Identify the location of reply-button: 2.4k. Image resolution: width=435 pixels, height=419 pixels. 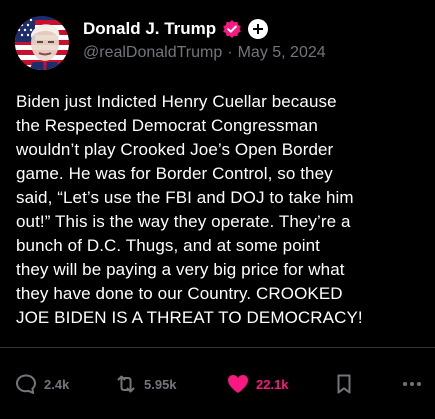
(41, 384).